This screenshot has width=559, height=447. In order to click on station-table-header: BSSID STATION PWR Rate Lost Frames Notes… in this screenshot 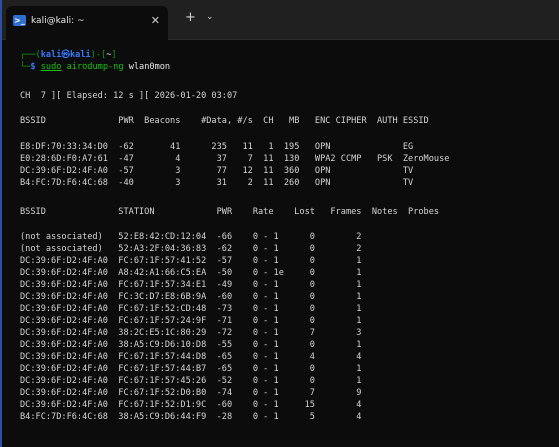, I will do `click(230, 212)`.